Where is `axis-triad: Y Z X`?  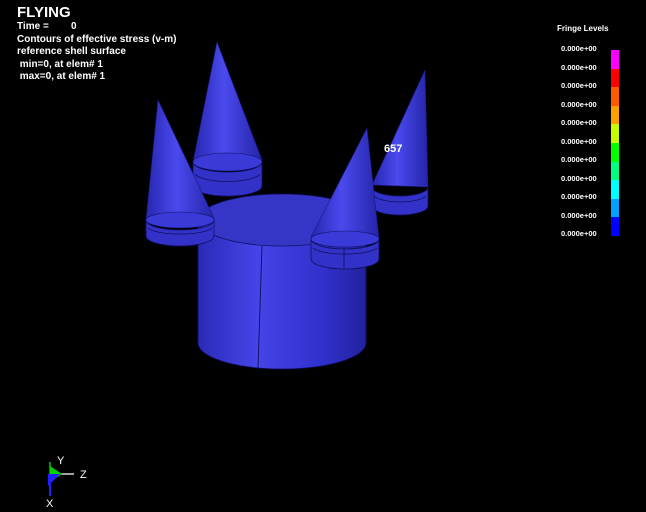 axis-triad: Y Z X is located at coordinates (66, 482).